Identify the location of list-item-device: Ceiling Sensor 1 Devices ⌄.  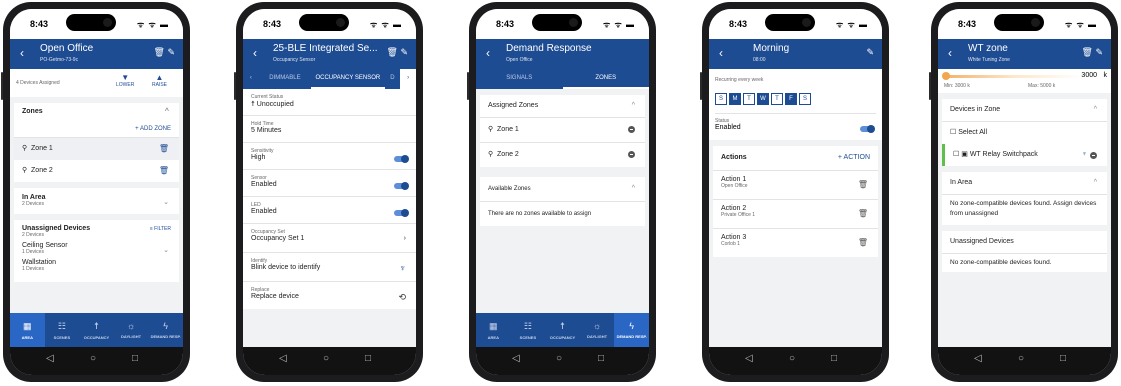
(96, 246).